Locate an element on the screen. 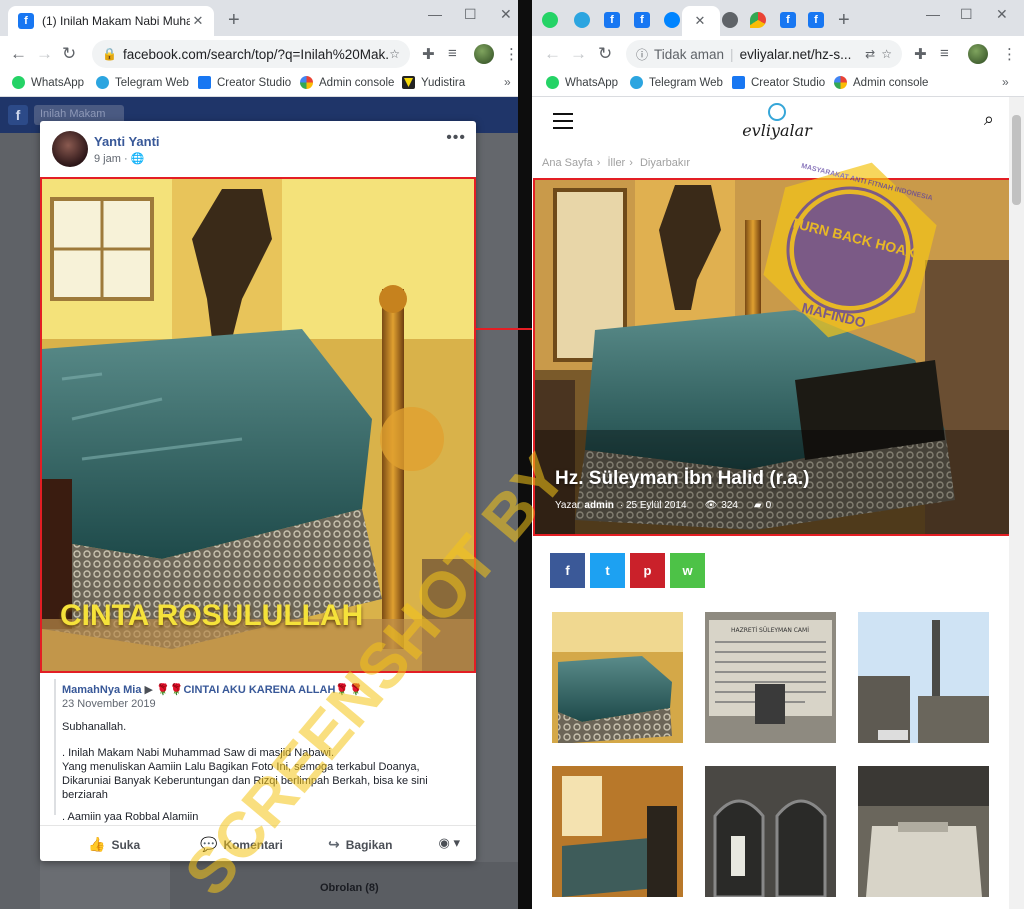  address-bar: ⓘ Tidak aman | evliyalar.net/hz-s... ⇄ ☆ is located at coordinates (764, 54).